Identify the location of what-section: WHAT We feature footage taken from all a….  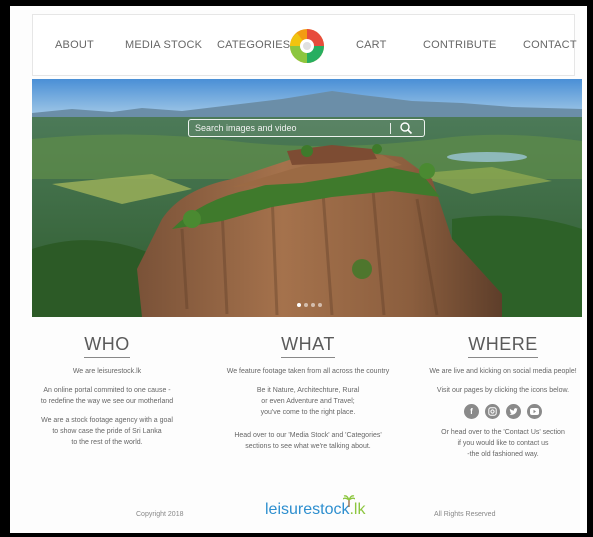
(308, 393).